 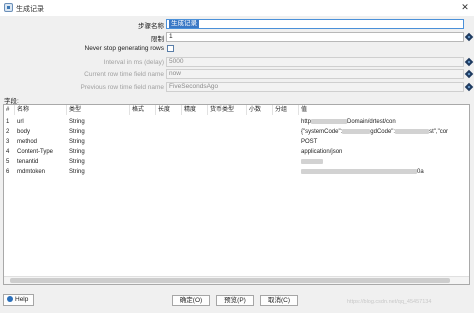 I want to click on column-header-decimal: 小数, so click(x=260, y=110).